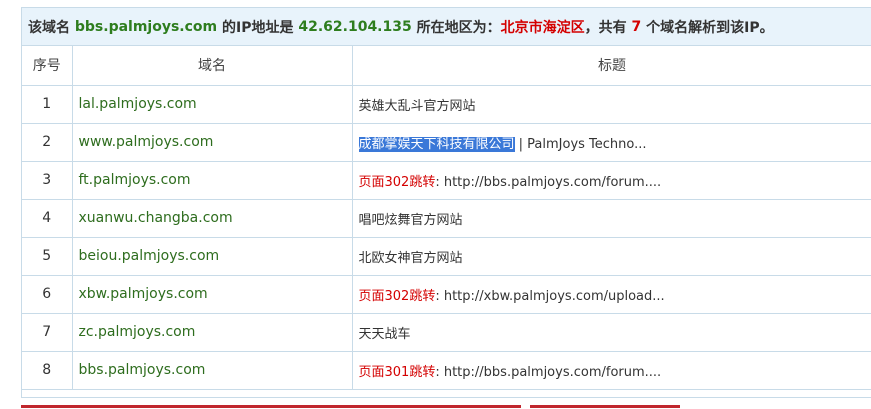 This screenshot has width=871, height=409. Describe the element at coordinates (47, 332) in the screenshot. I see `row-index: 7` at that location.